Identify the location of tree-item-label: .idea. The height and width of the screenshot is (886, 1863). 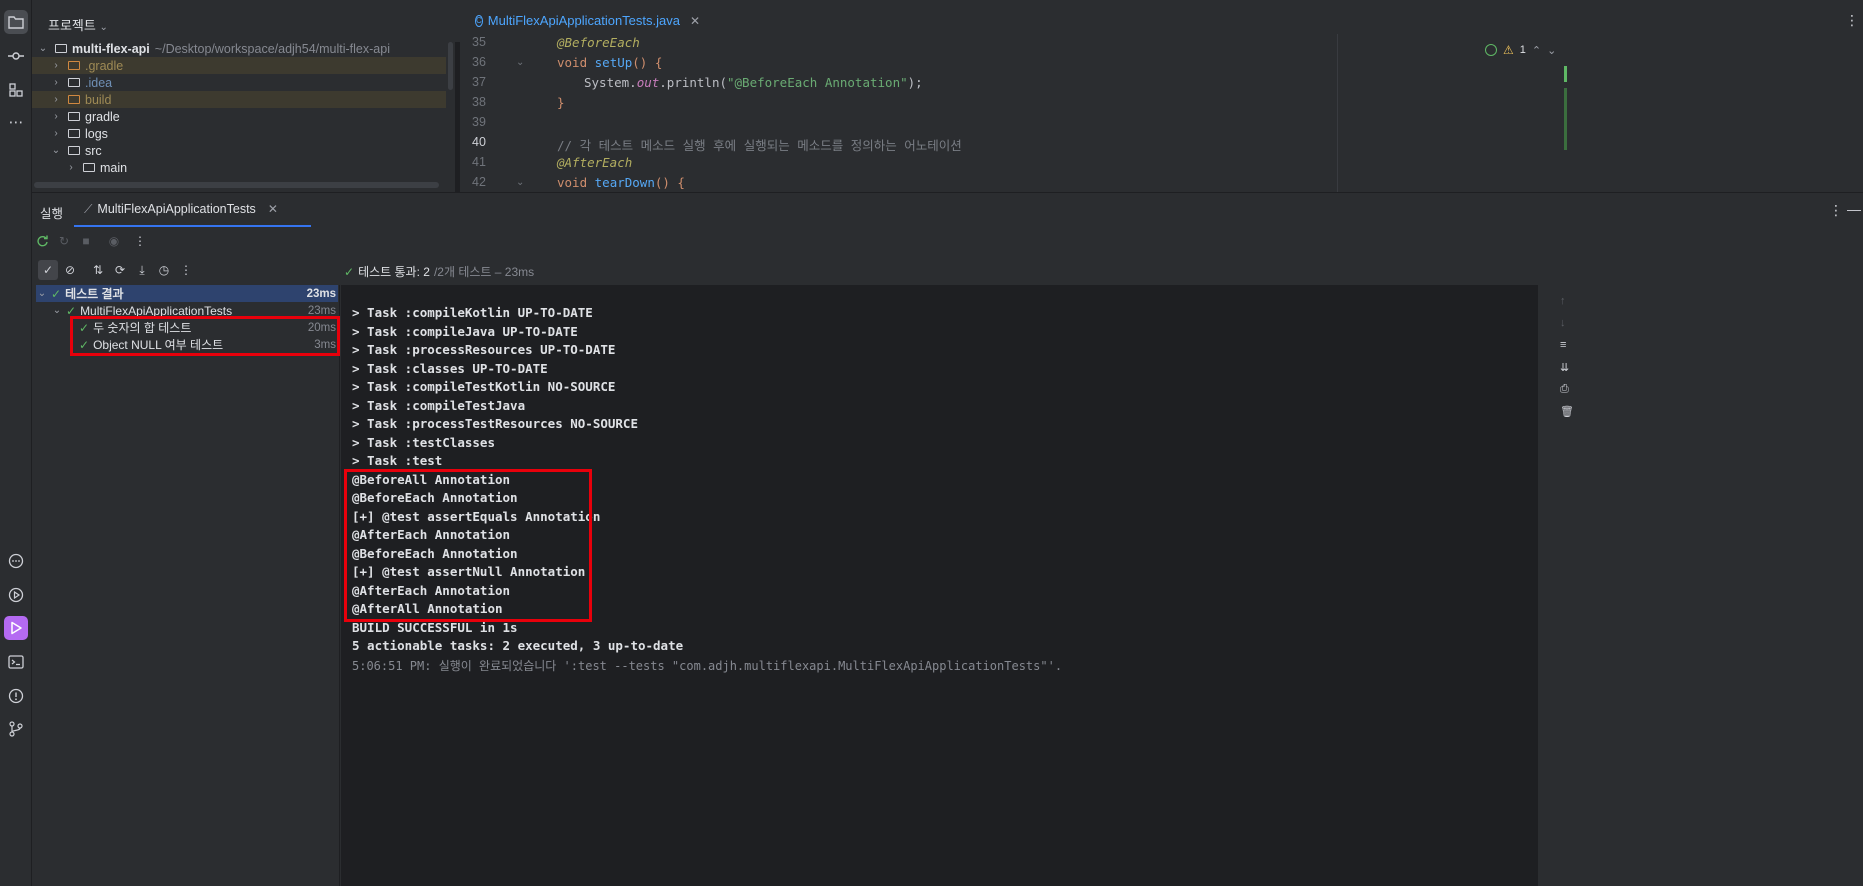
(99, 82).